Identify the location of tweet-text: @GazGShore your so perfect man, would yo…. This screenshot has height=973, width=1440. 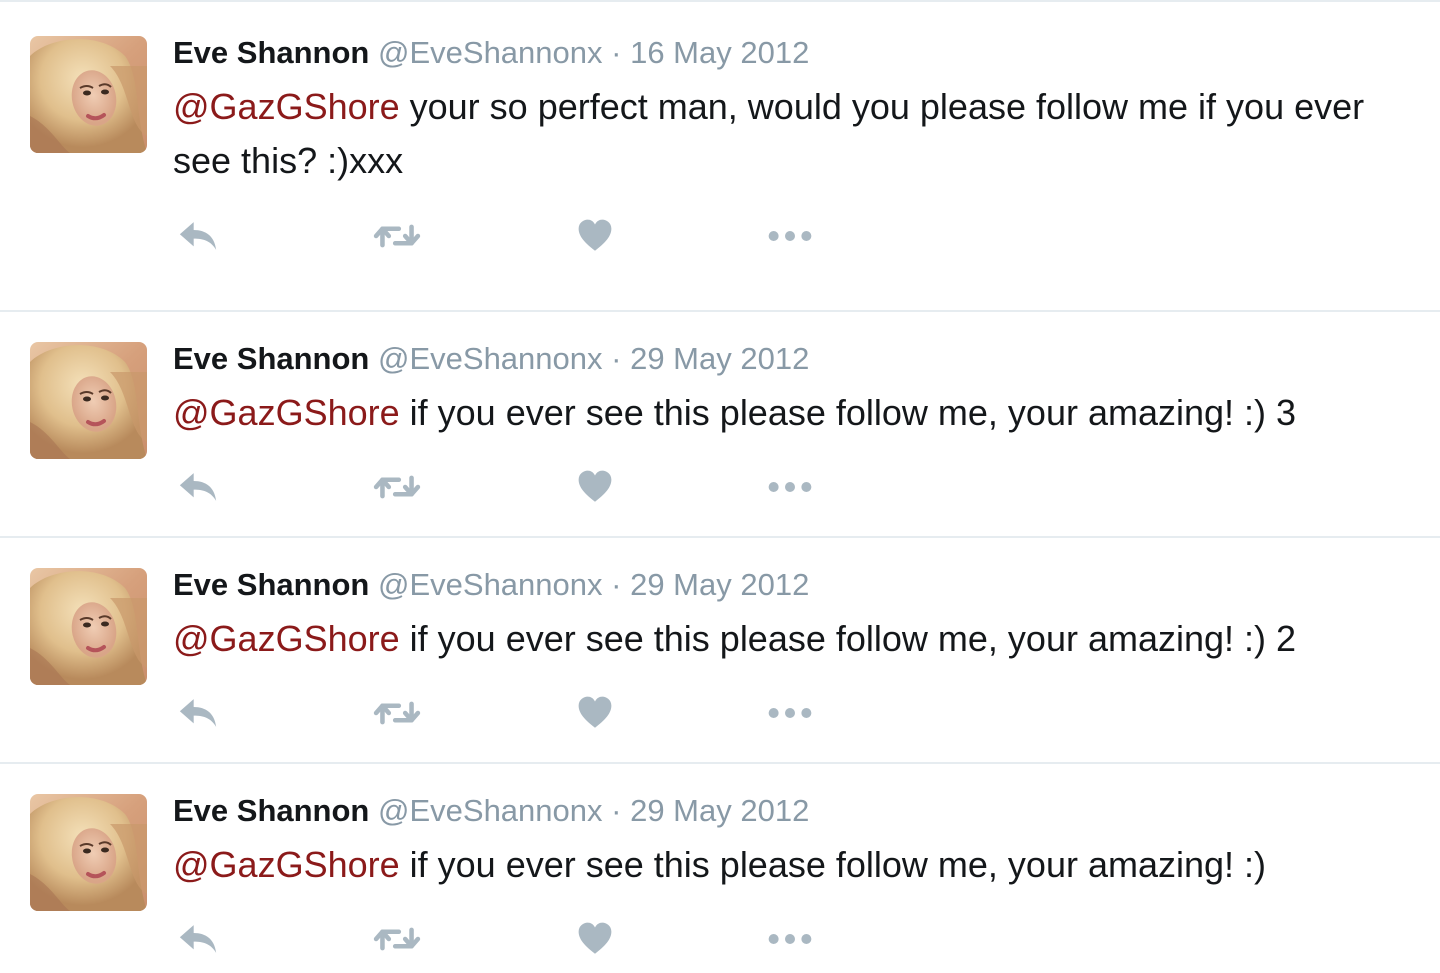
(793, 134).